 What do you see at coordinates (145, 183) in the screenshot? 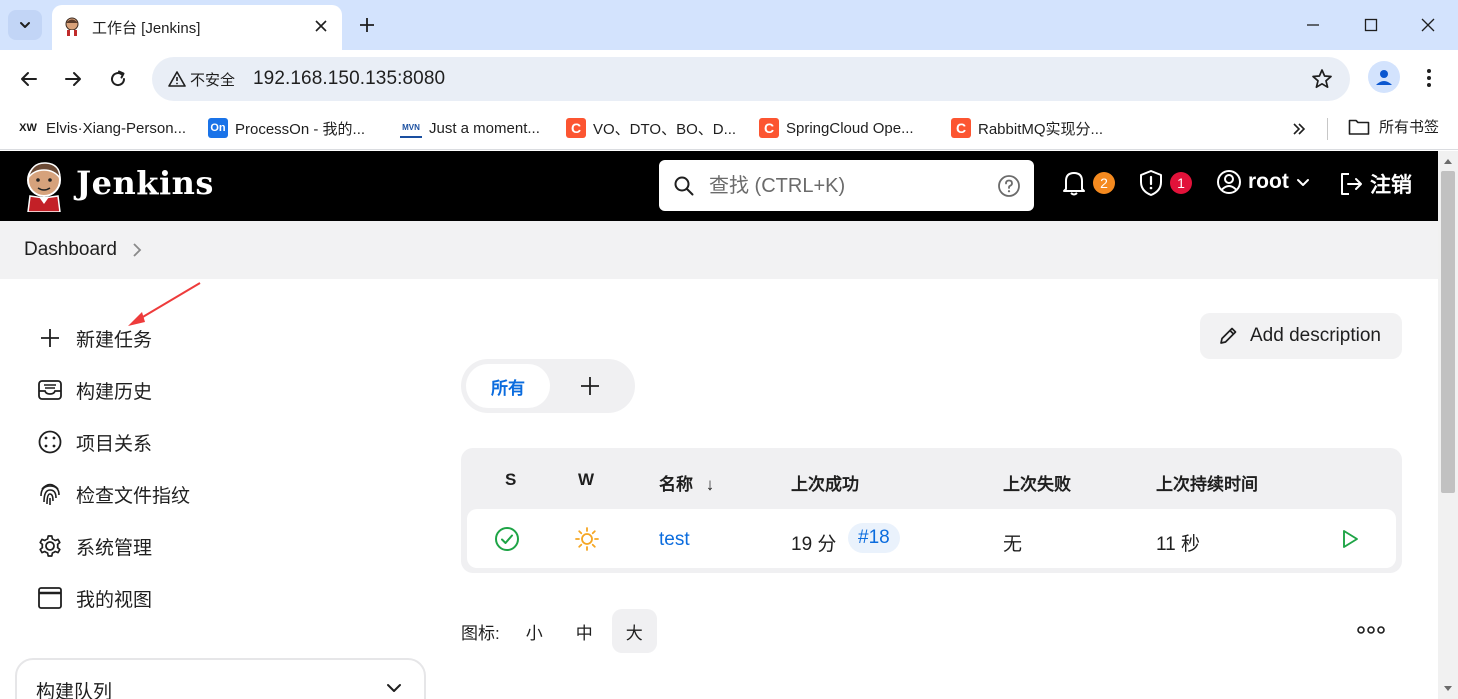
I see `jenkins-brand-title: Jenkins` at bounding box center [145, 183].